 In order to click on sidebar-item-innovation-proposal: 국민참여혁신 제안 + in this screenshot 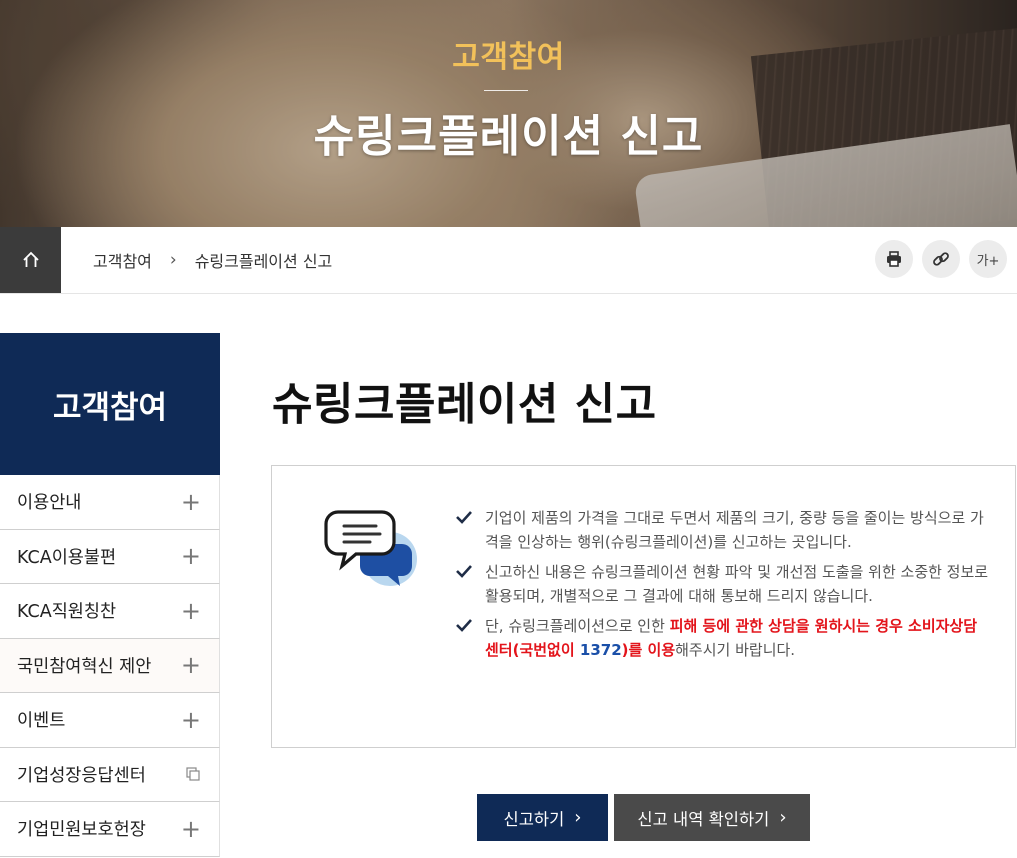, I will do `click(110, 665)`.